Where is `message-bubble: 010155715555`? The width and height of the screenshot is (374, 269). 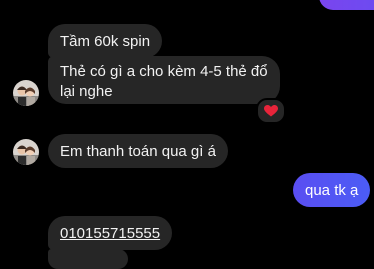 message-bubble: 010155715555 is located at coordinates (110, 233).